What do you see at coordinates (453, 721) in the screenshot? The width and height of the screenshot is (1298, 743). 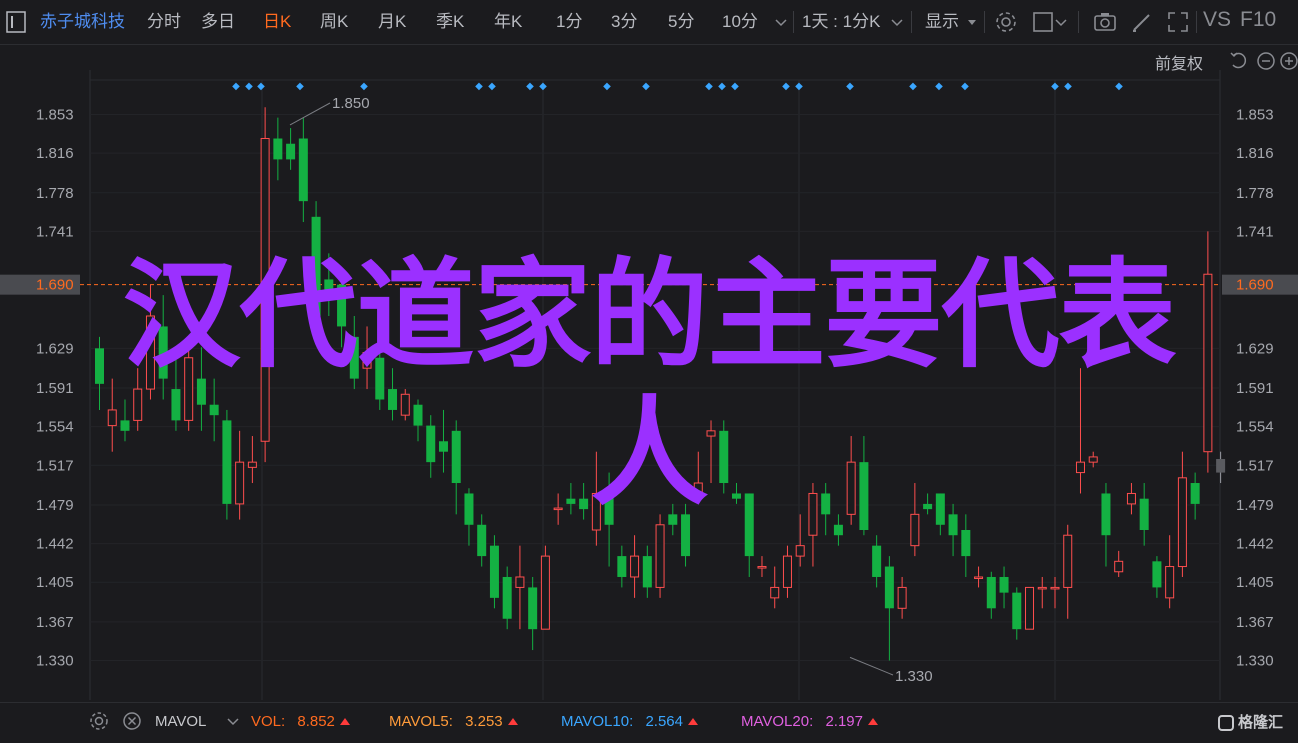 I see `mavol5-readout: MAVOL5: 3.253` at bounding box center [453, 721].